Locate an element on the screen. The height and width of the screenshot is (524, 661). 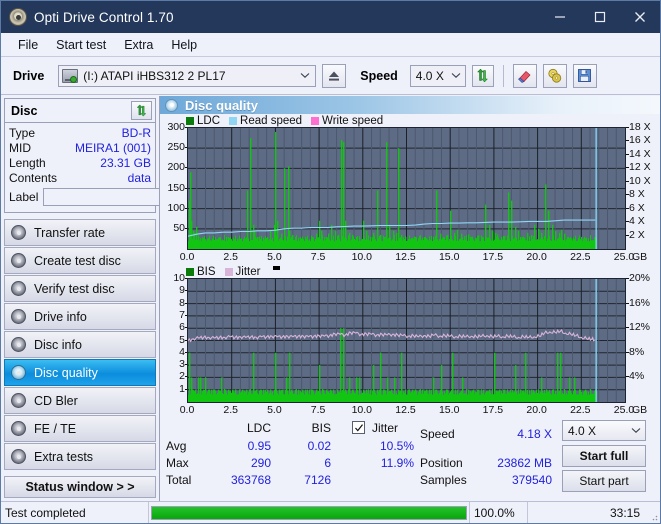
menu-extra: Extra is located at coordinates (138, 45).